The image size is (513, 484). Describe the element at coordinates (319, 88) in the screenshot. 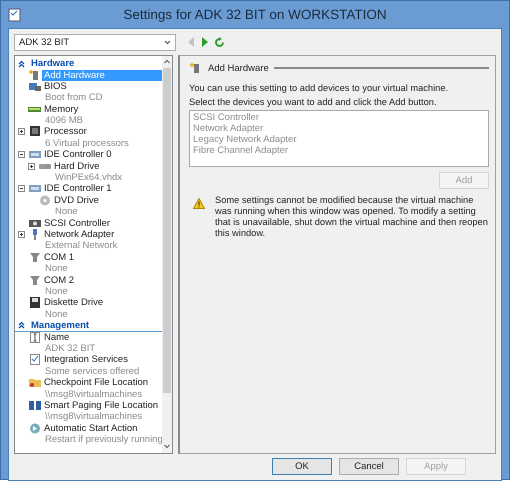

I see `intro-text: You can use this setting to add devices to your virtual machine.` at that location.